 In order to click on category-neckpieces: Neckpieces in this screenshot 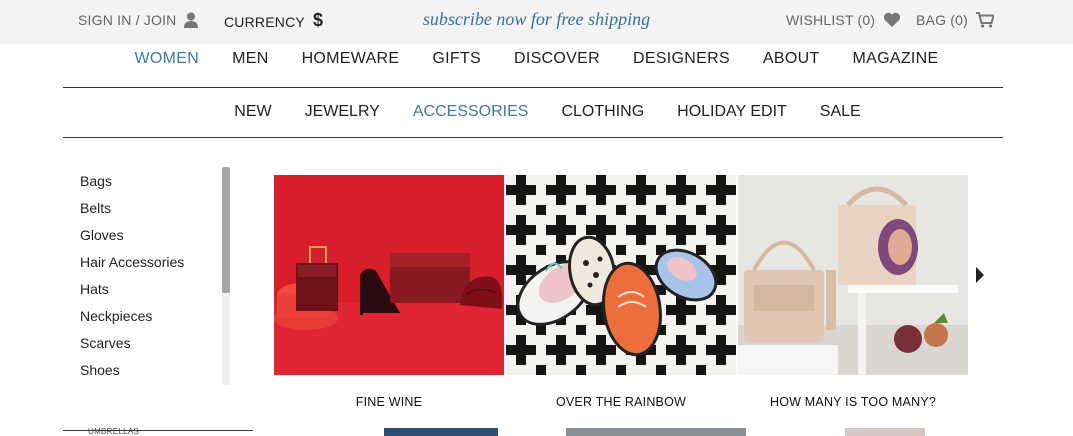, I will do `click(132, 320)`.